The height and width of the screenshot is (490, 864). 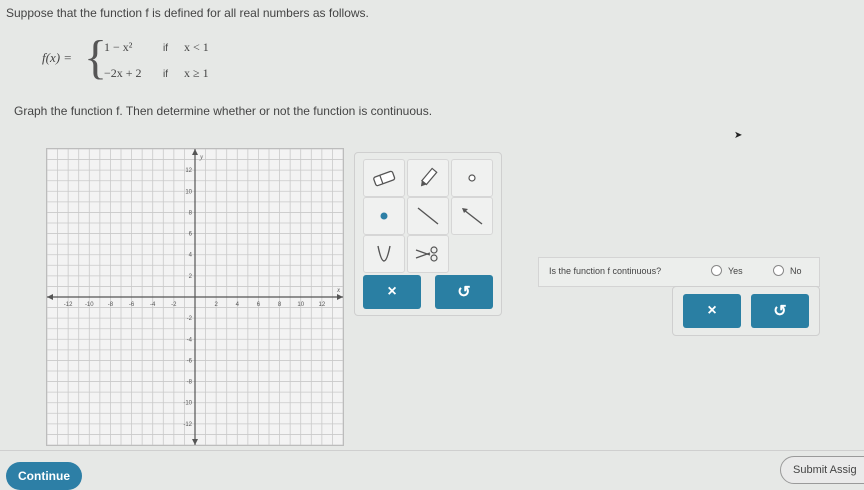 I want to click on y-tick-label: -4, so click(x=190, y=340).